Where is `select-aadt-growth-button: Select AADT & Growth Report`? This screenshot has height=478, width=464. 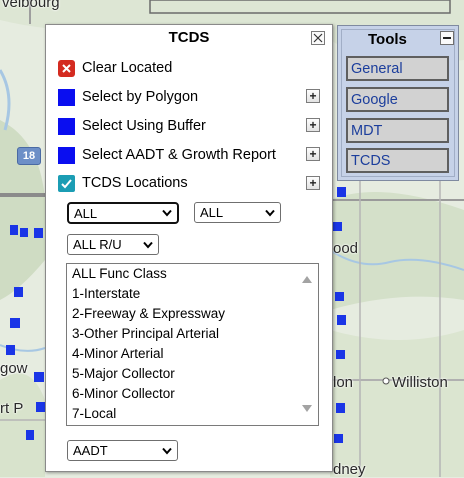 select-aadt-growth-button: Select AADT & Growth Report is located at coordinates (193, 155).